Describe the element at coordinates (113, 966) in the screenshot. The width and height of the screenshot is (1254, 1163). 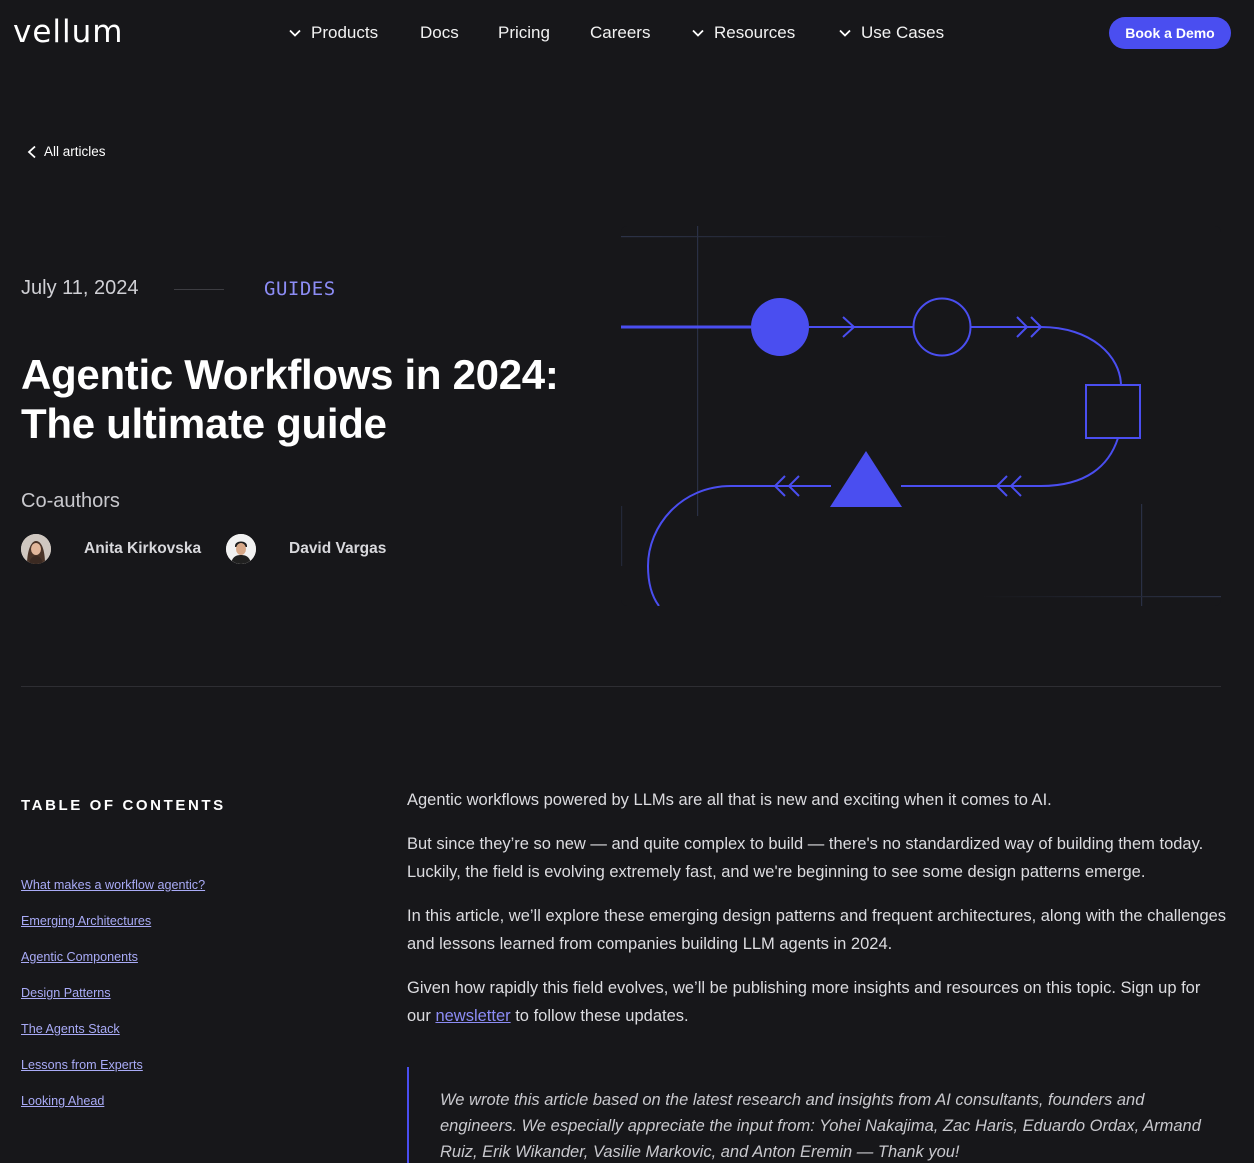
I see `list-item: Agentic Components` at that location.